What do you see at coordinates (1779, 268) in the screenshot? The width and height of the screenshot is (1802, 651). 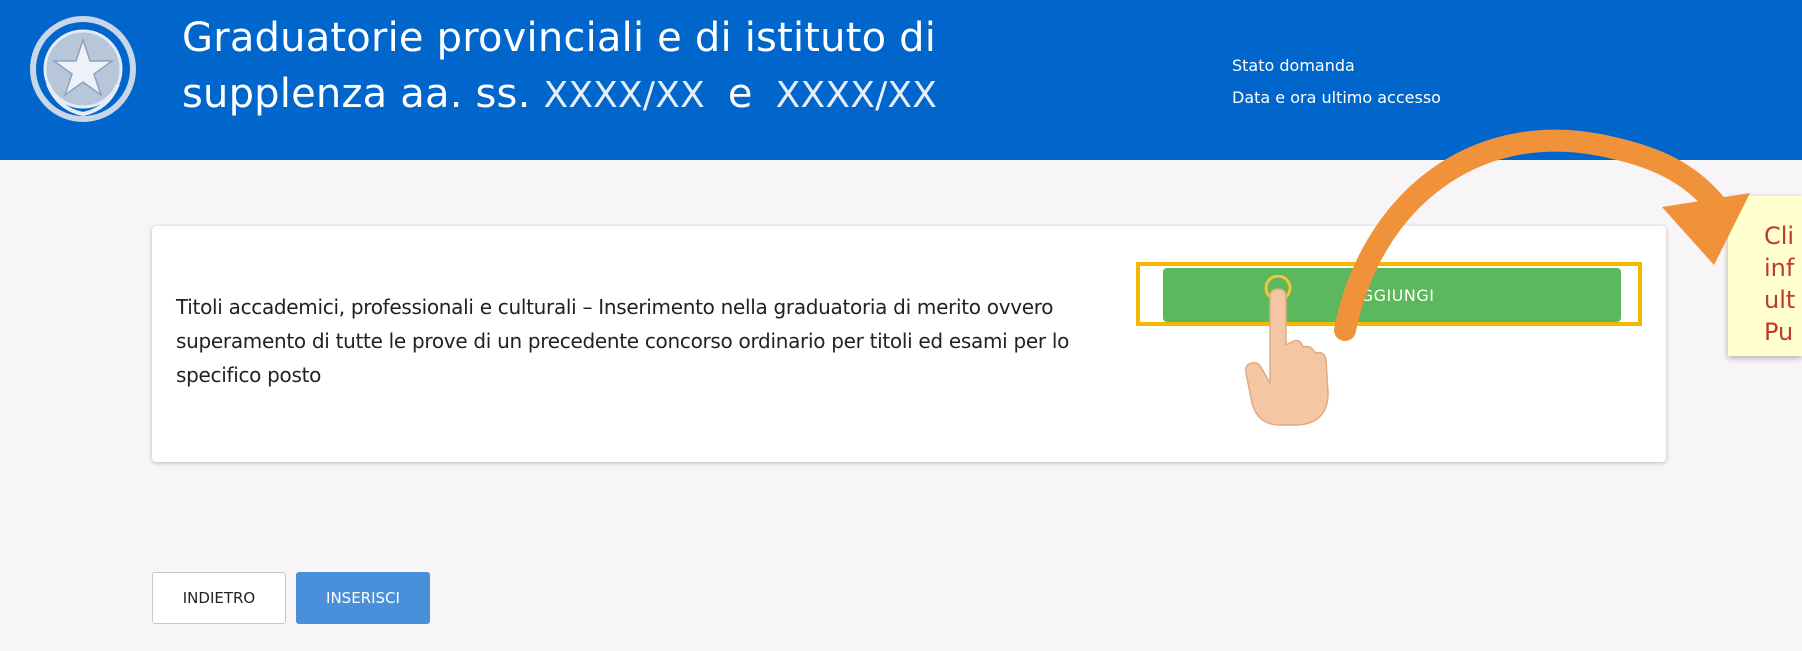 I see `callout-line: inf` at bounding box center [1779, 268].